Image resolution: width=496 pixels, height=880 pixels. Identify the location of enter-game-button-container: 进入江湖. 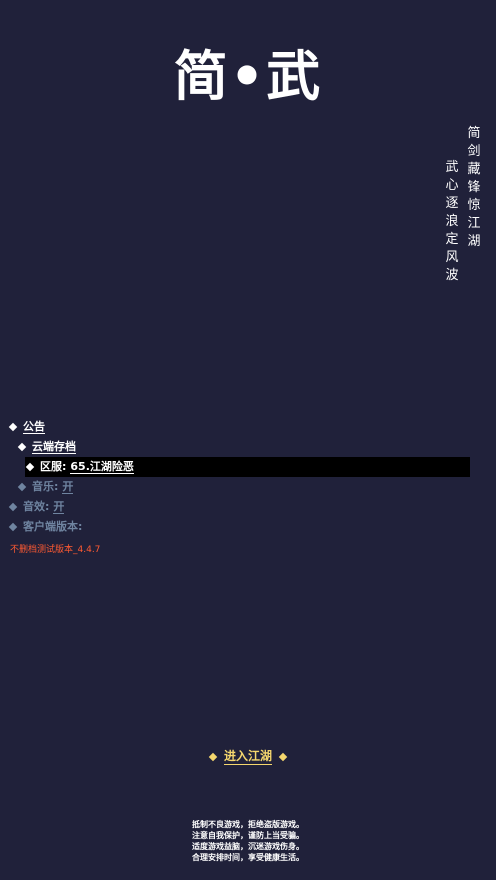
(248, 756).